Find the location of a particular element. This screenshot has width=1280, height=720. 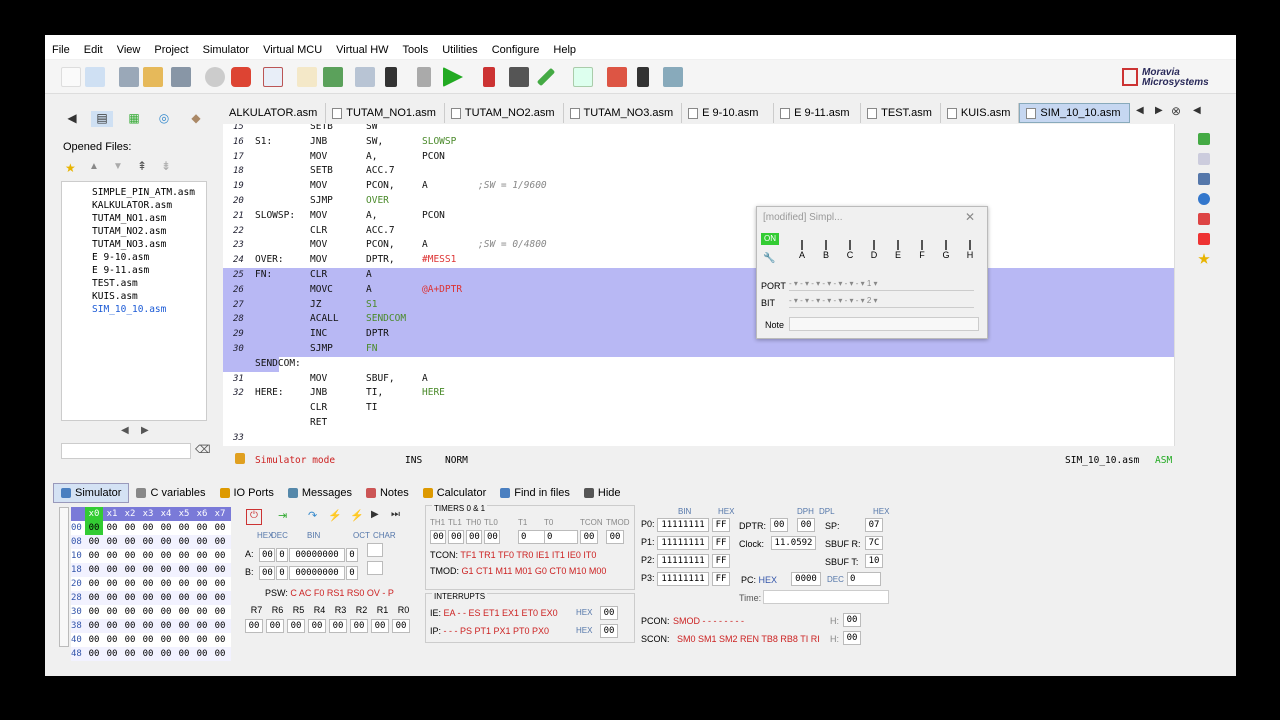

rocket-icon is located at coordinates (617, 77).